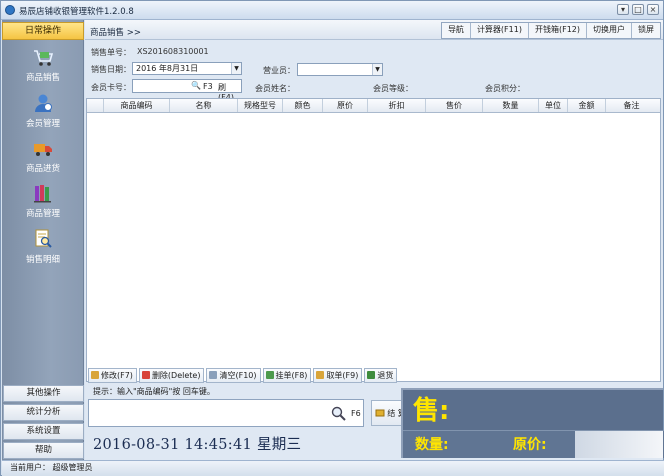  I want to click on date-label: 销售日期：, so click(111, 69).